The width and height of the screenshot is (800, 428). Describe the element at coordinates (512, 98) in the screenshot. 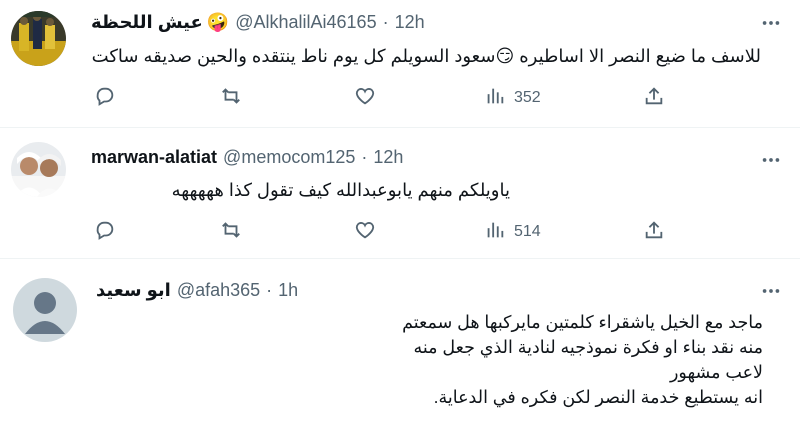

I see `views-button: 352` at that location.